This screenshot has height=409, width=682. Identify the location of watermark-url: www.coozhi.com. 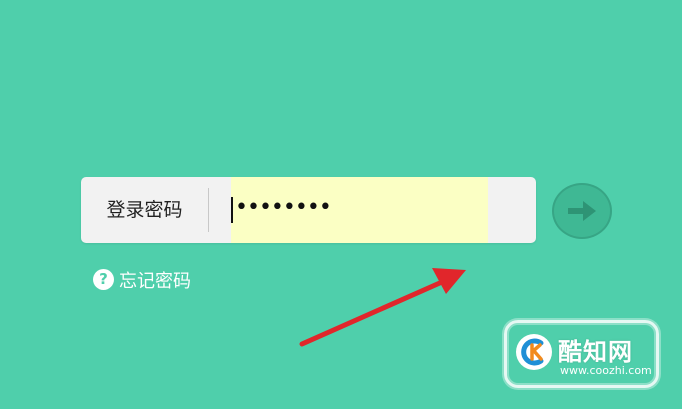
(606, 370).